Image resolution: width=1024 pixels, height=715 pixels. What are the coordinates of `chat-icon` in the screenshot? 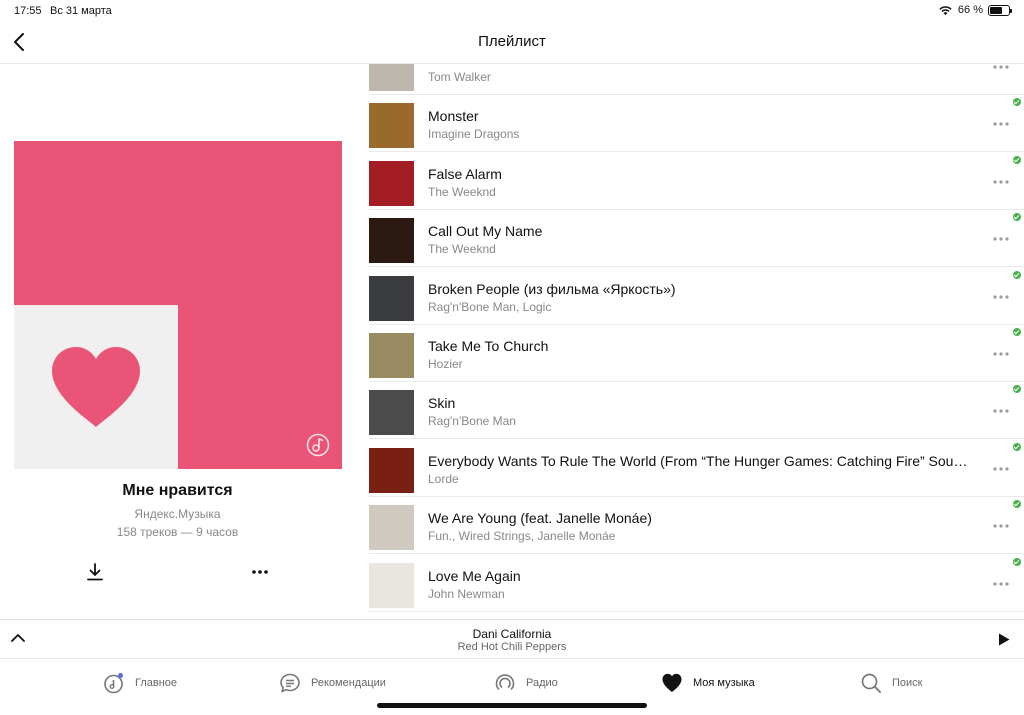 It's located at (290, 683).